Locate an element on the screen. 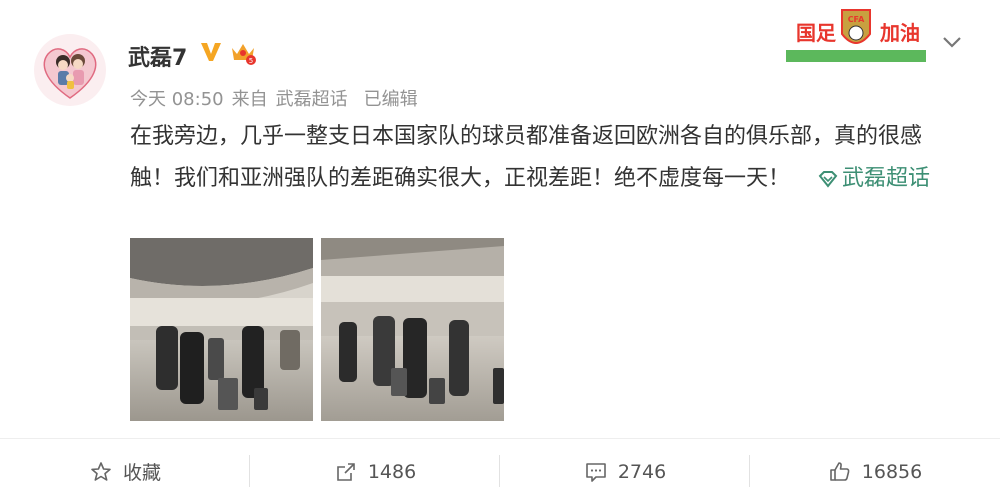 The image size is (1000, 504). comment-button: 2746 is located at coordinates (625, 471).